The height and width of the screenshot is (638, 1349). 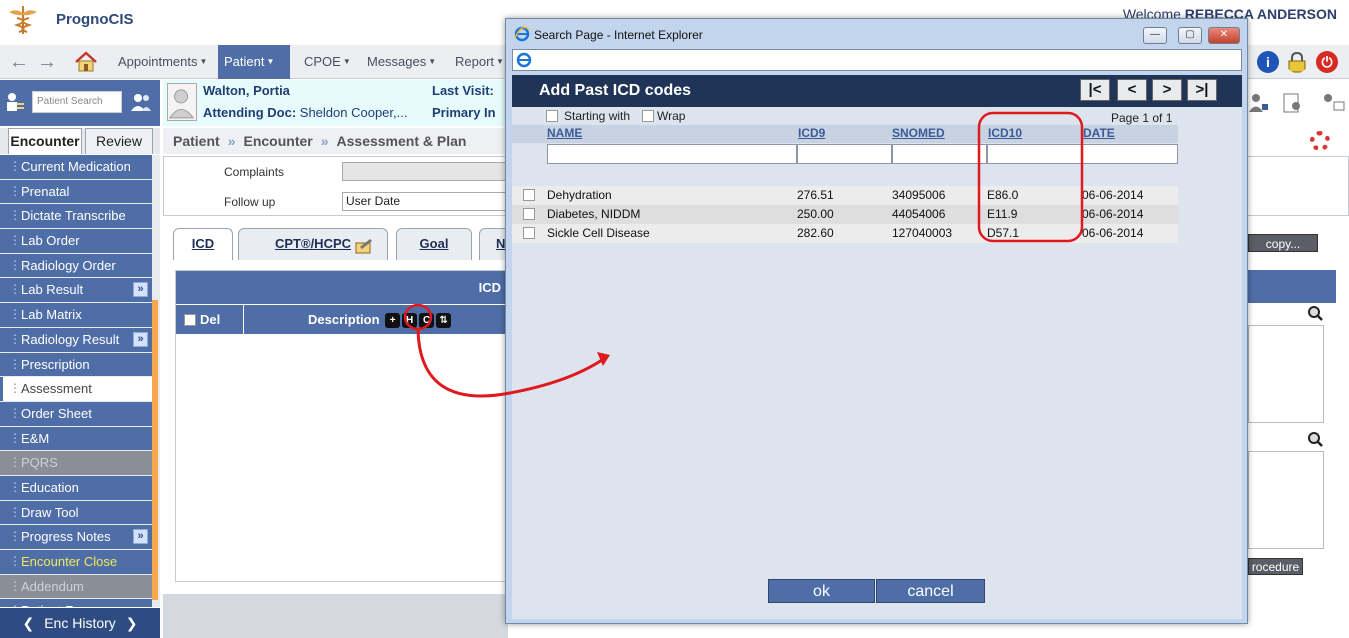 What do you see at coordinates (1130, 154) in the screenshot?
I see `filter-date-input` at bounding box center [1130, 154].